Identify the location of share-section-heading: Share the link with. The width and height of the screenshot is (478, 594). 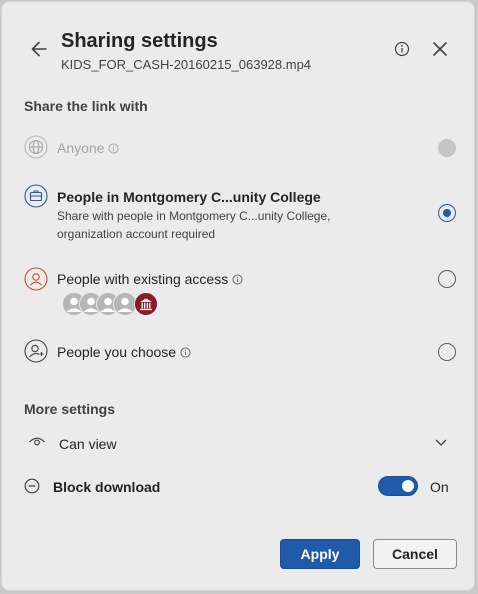
(86, 106).